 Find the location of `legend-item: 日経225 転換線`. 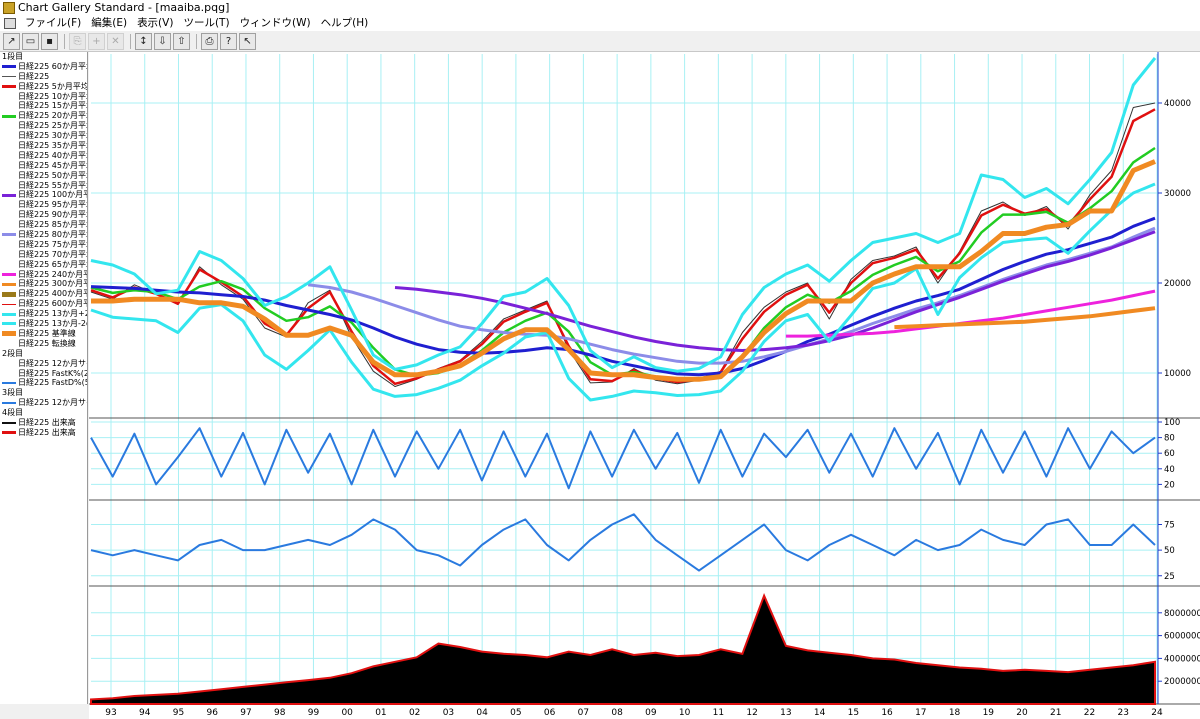

legend-item: 日経225 転換線 is located at coordinates (43, 344).